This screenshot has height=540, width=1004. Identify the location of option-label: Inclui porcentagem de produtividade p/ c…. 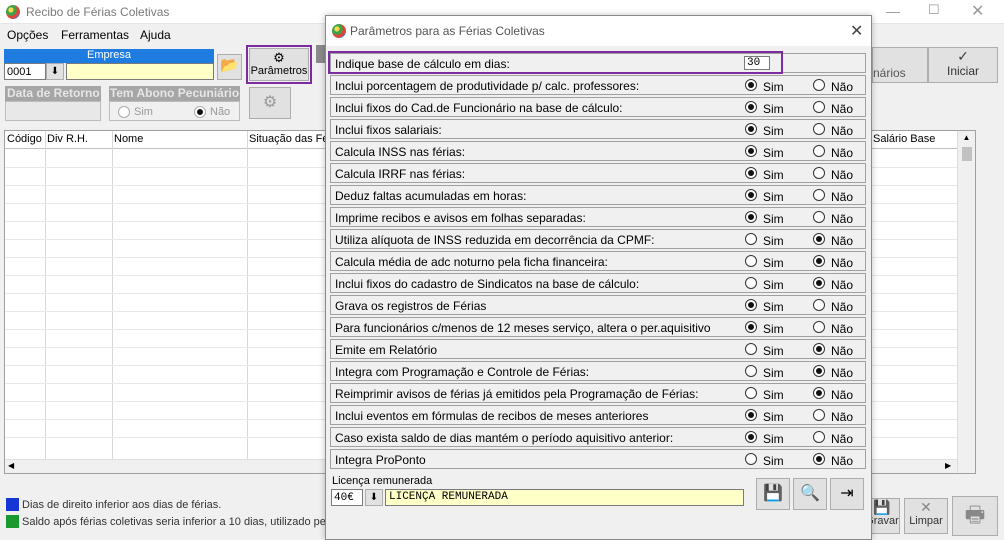
(487, 86).